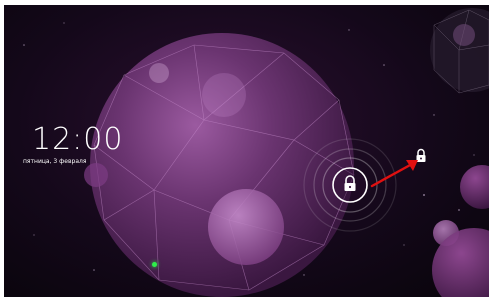  I want to click on notification-led, so click(154, 264).